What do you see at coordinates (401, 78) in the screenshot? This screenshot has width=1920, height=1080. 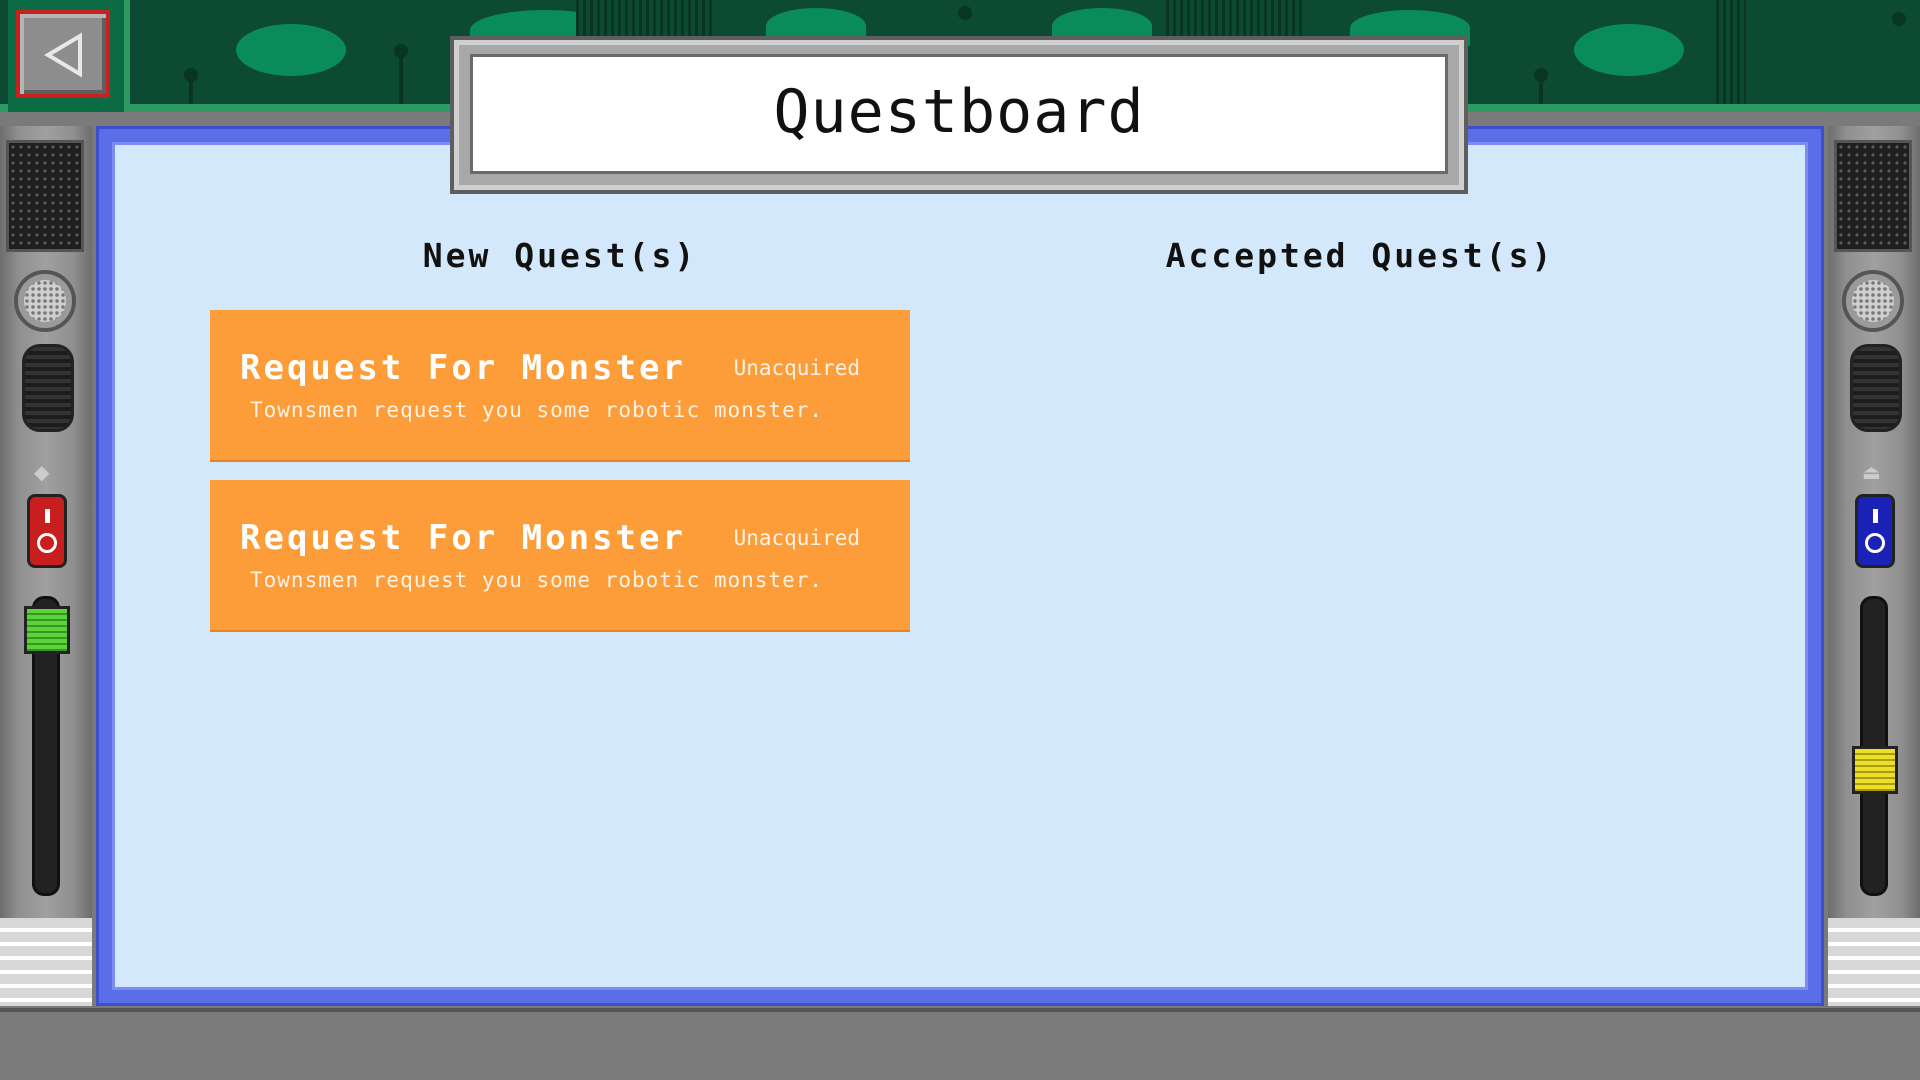 I see `circuit-pin` at bounding box center [401, 78].